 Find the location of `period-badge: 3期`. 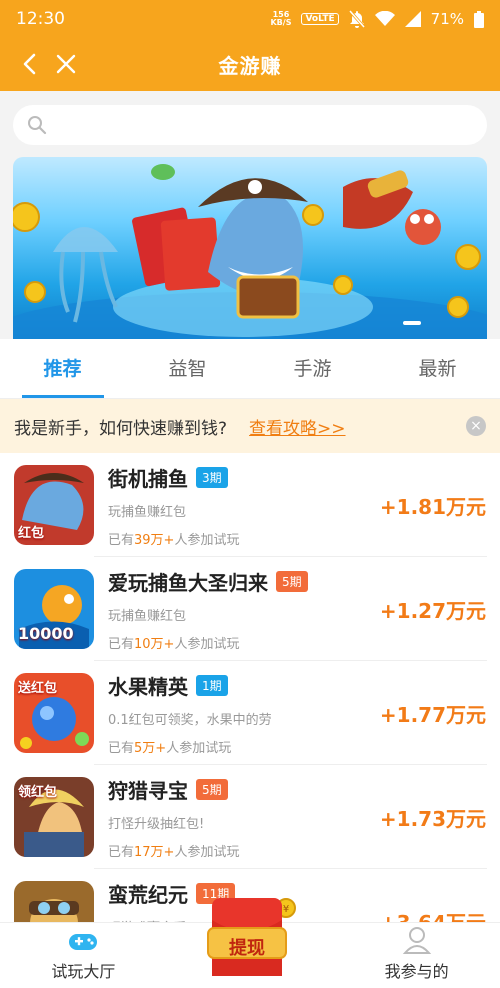

period-badge: 3期 is located at coordinates (212, 477).